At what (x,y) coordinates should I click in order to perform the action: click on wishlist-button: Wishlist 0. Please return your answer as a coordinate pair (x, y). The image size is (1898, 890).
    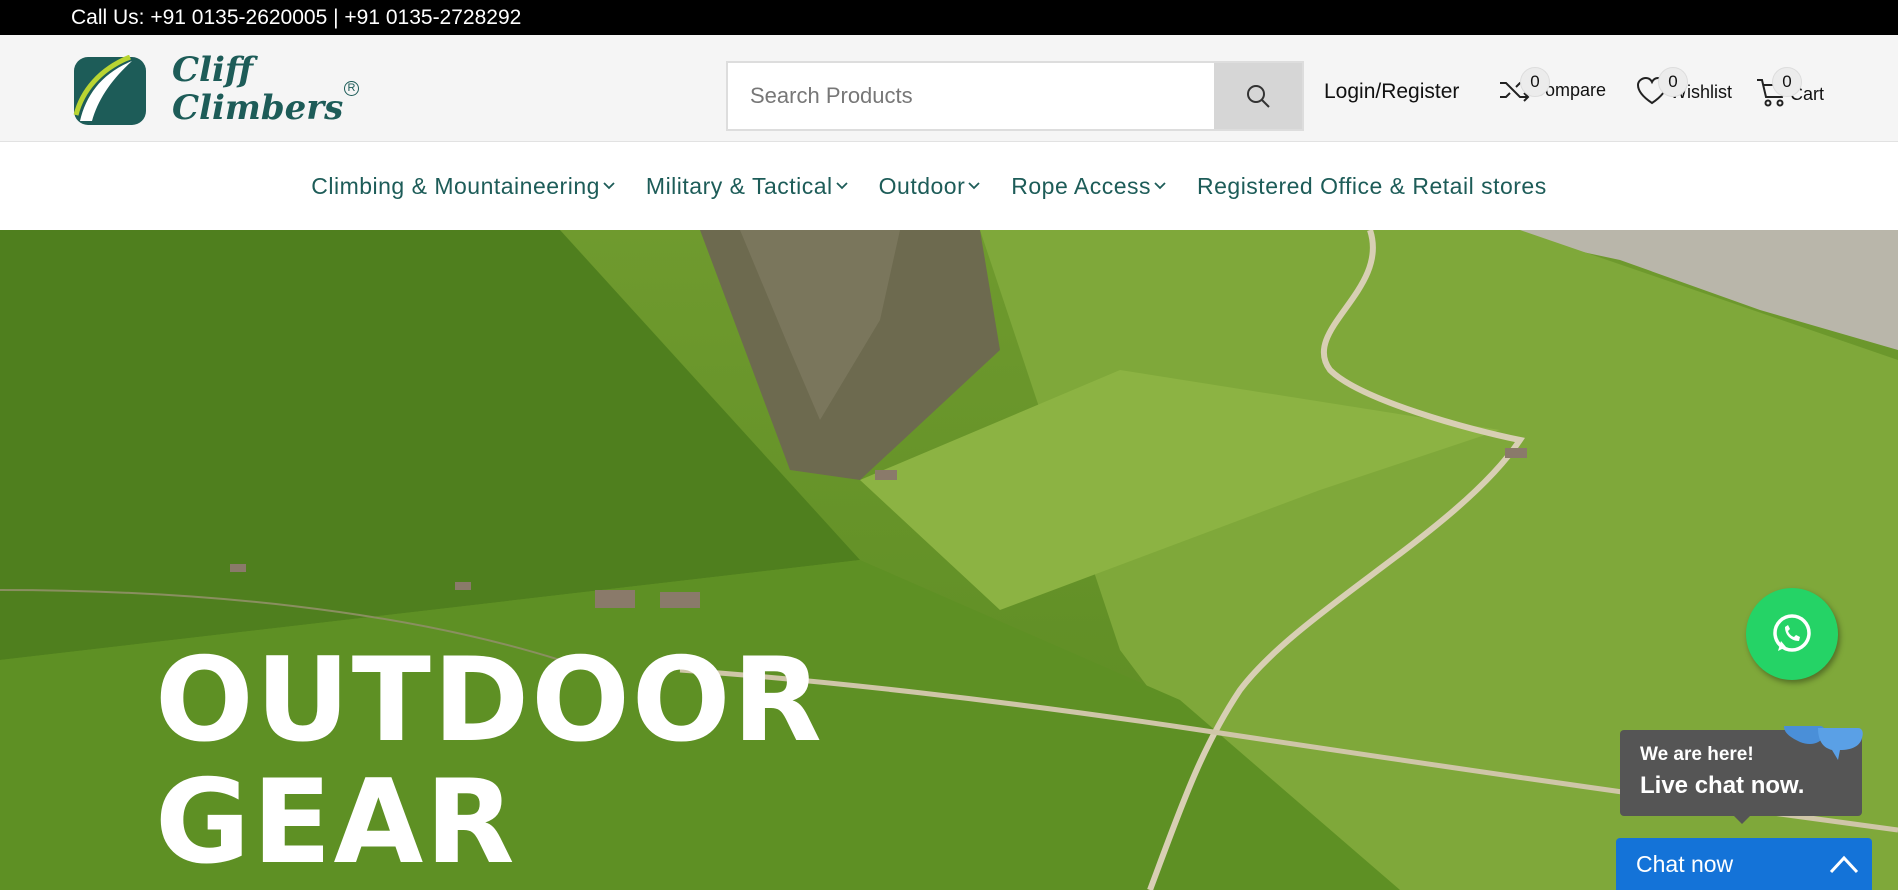
    Looking at the image, I should click on (1684, 86).